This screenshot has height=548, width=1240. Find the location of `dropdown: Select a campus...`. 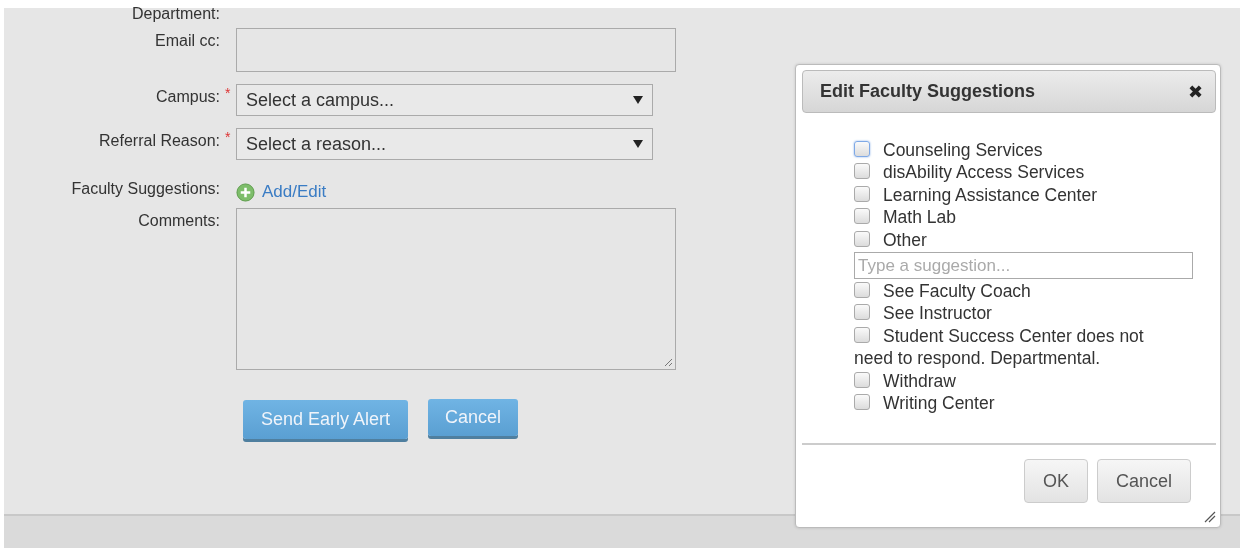

dropdown: Select a campus... is located at coordinates (444, 100).